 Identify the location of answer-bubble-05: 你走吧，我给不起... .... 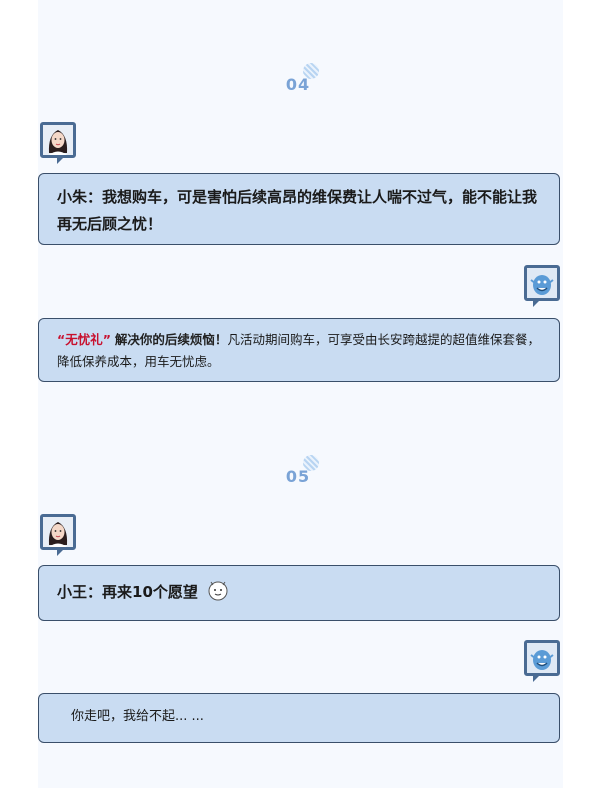
(299, 718).